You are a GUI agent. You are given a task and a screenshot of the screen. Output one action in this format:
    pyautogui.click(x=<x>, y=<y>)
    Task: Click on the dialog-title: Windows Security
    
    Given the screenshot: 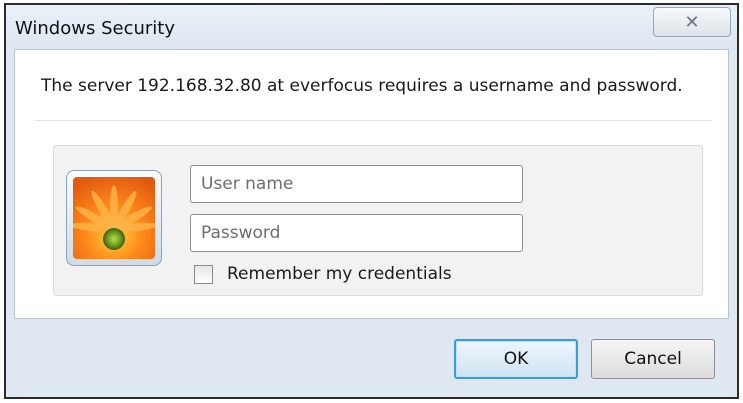 What is the action you would take?
    pyautogui.click(x=95, y=28)
    